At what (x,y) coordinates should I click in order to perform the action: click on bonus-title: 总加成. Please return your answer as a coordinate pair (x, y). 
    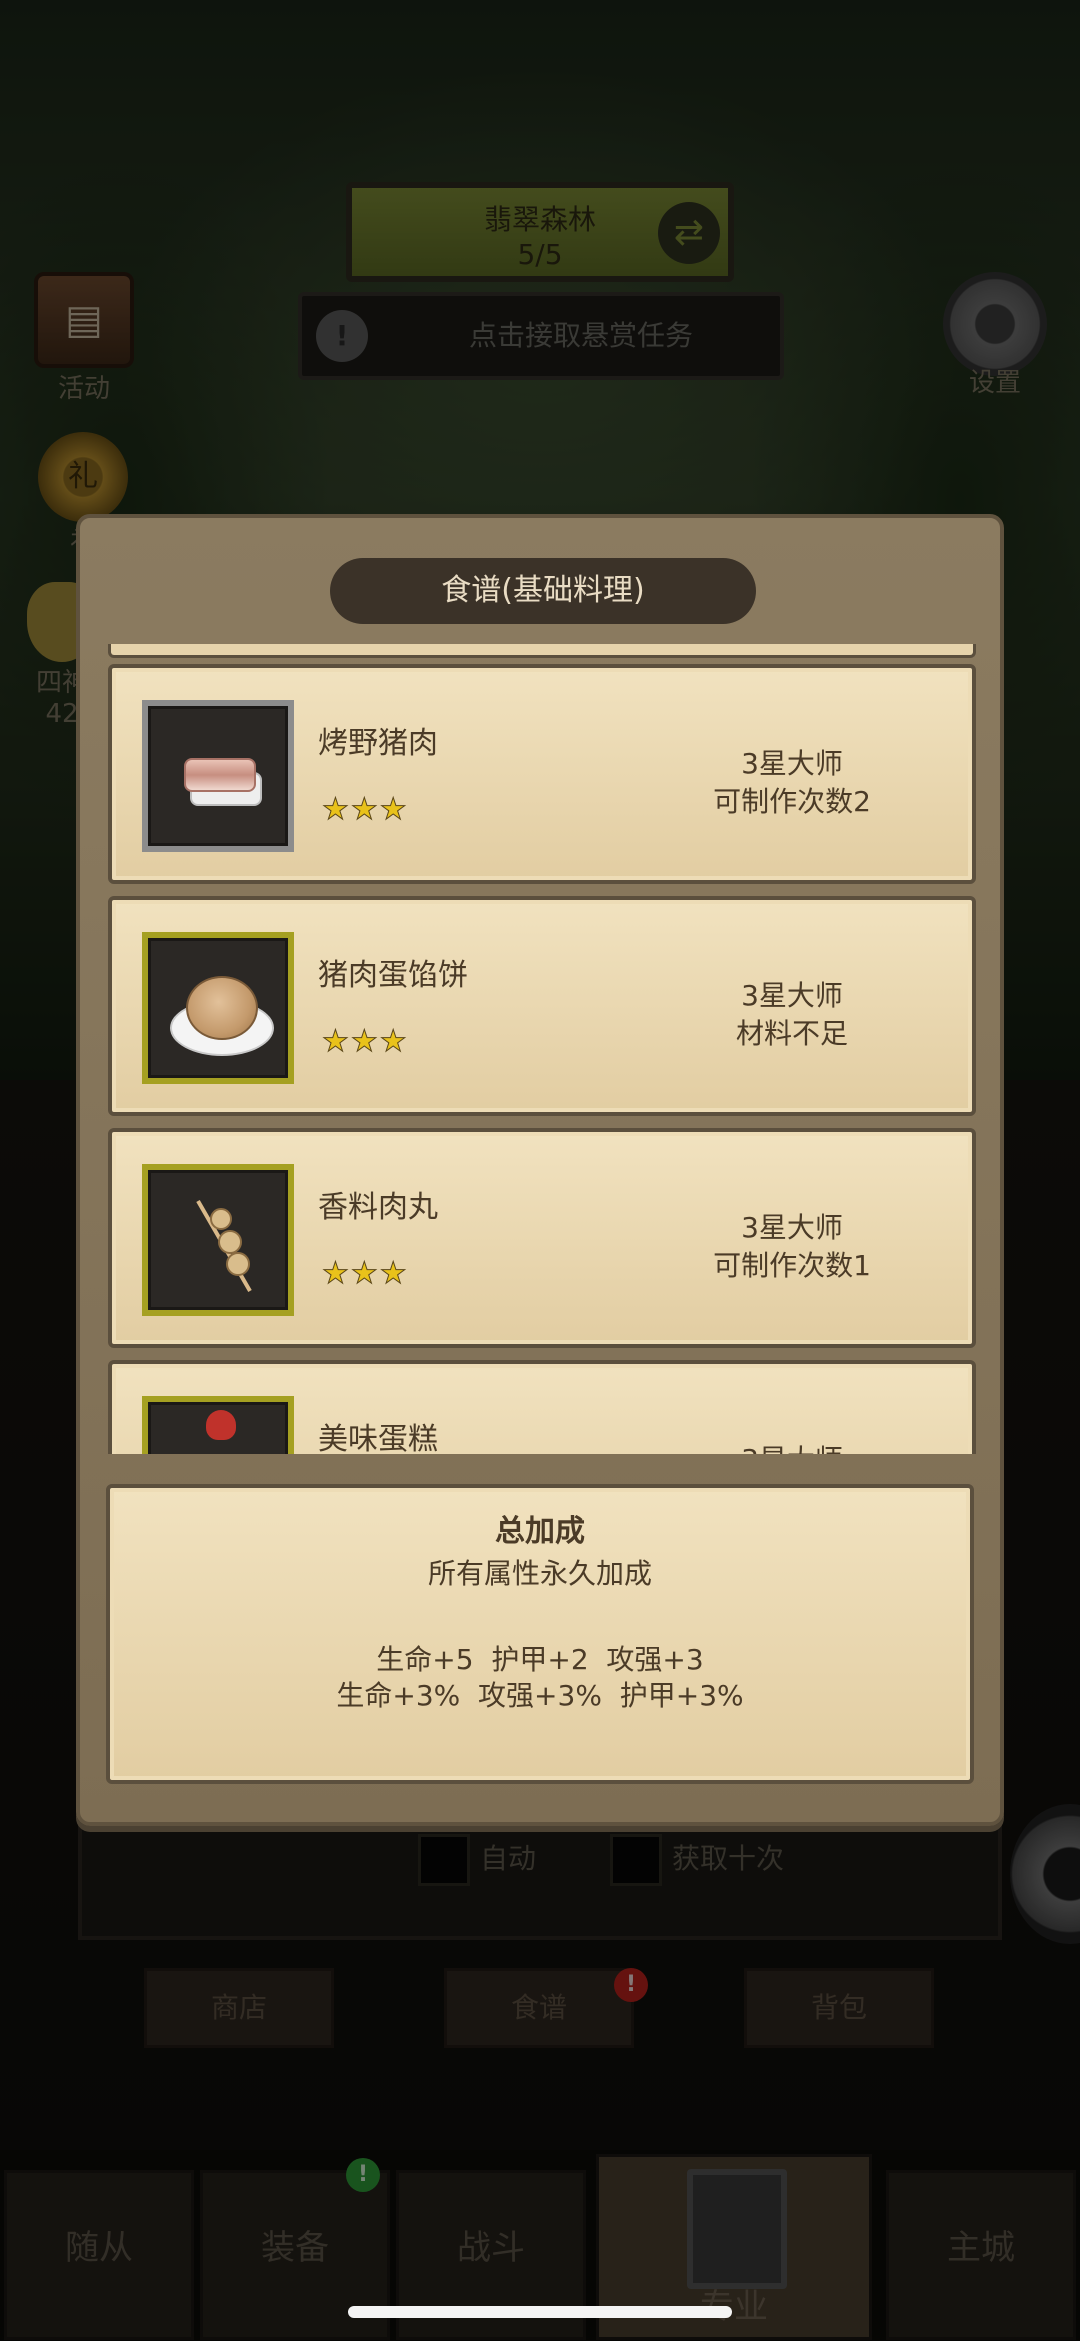
    Looking at the image, I should click on (540, 1531).